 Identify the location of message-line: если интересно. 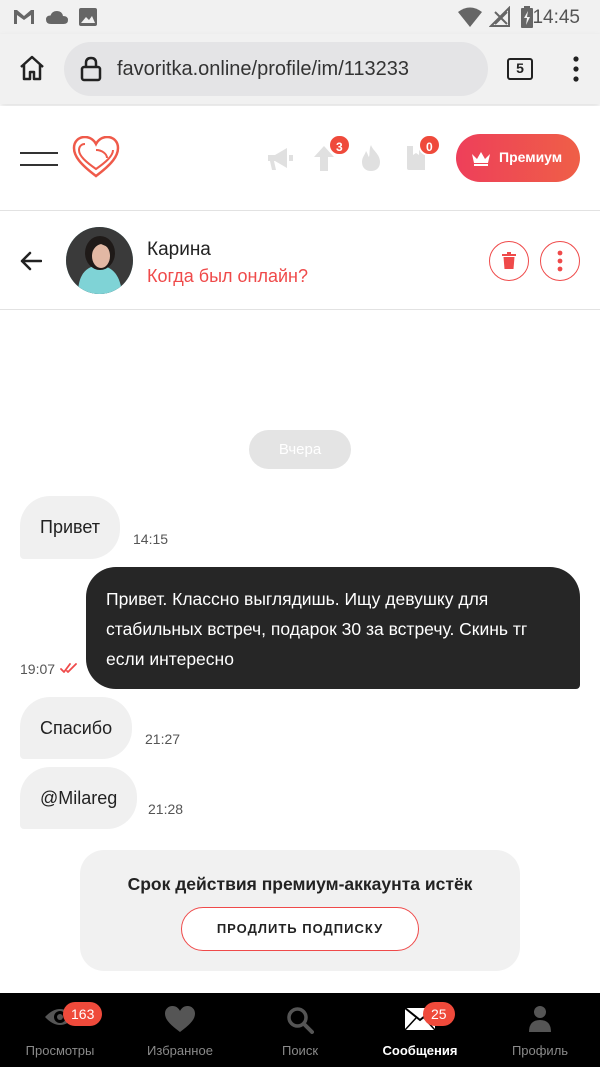
(170, 659).